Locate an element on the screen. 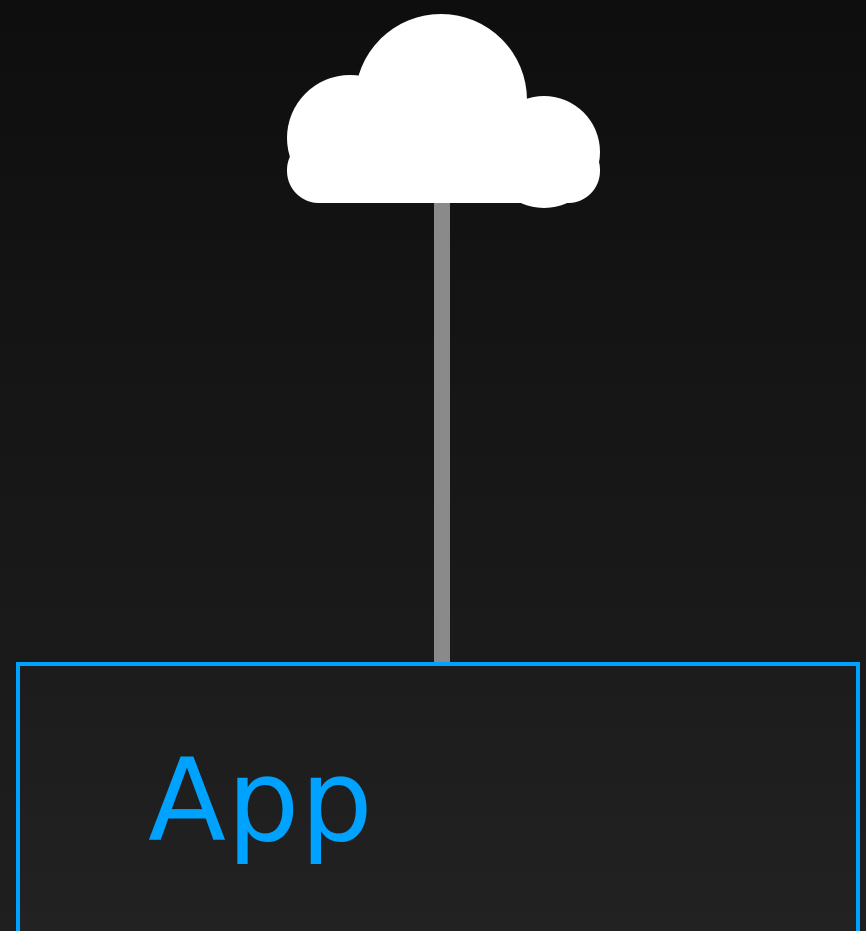  cloud-icon is located at coordinates (443, 111).